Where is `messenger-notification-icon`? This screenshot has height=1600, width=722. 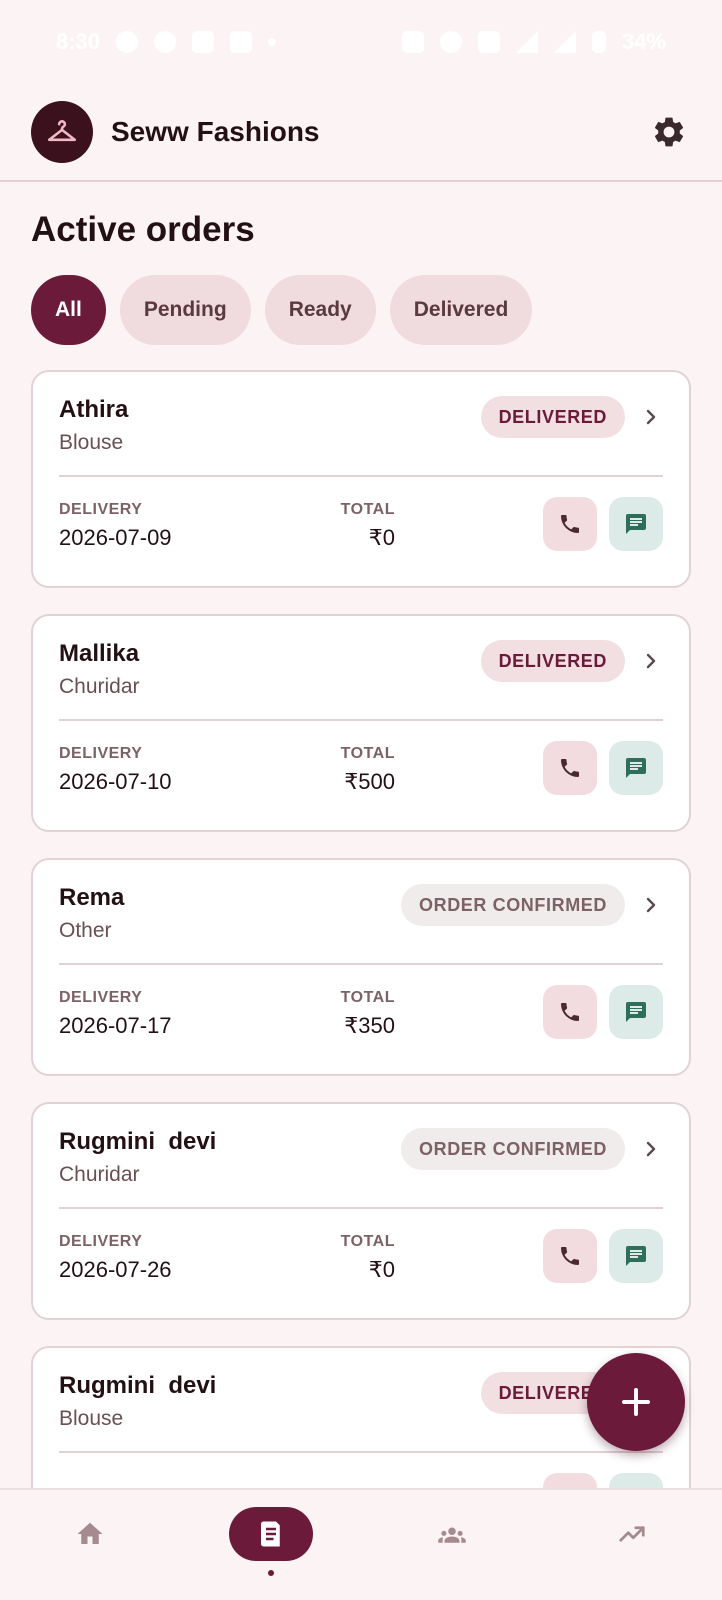
messenger-notification-icon is located at coordinates (127, 42).